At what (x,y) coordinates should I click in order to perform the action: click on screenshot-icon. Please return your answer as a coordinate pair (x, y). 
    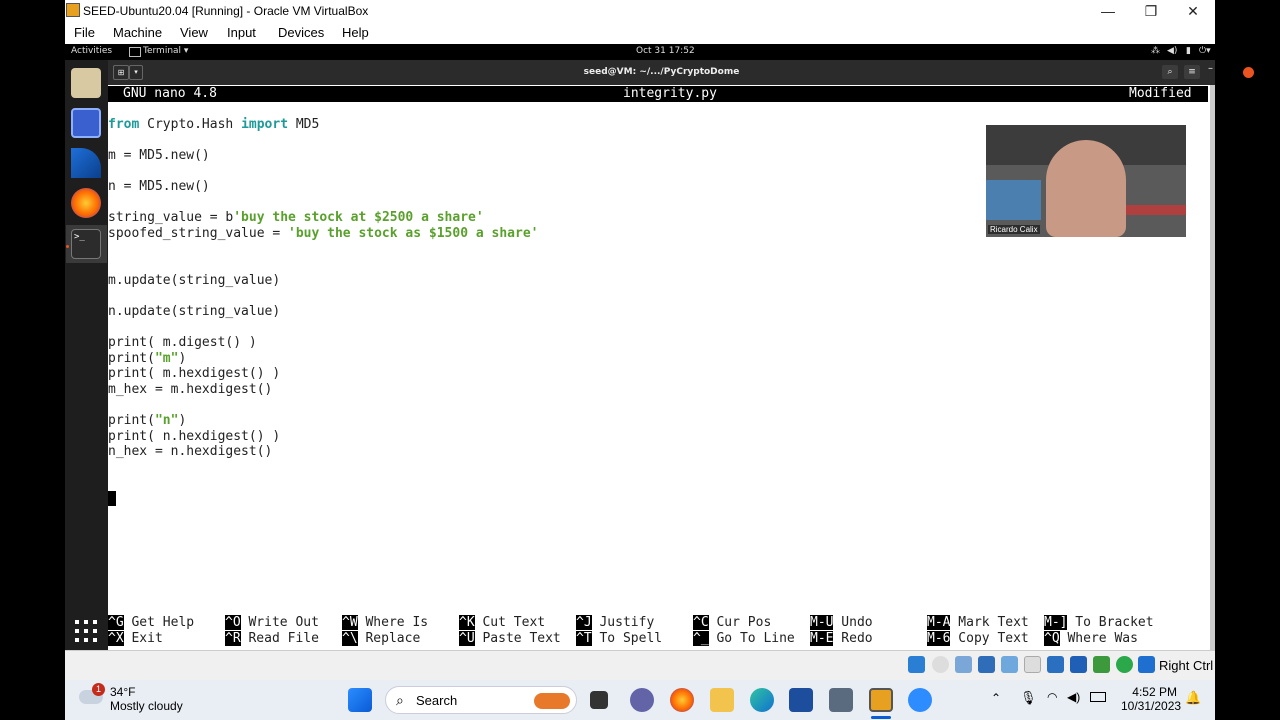
    Looking at the image, I should click on (86, 123).